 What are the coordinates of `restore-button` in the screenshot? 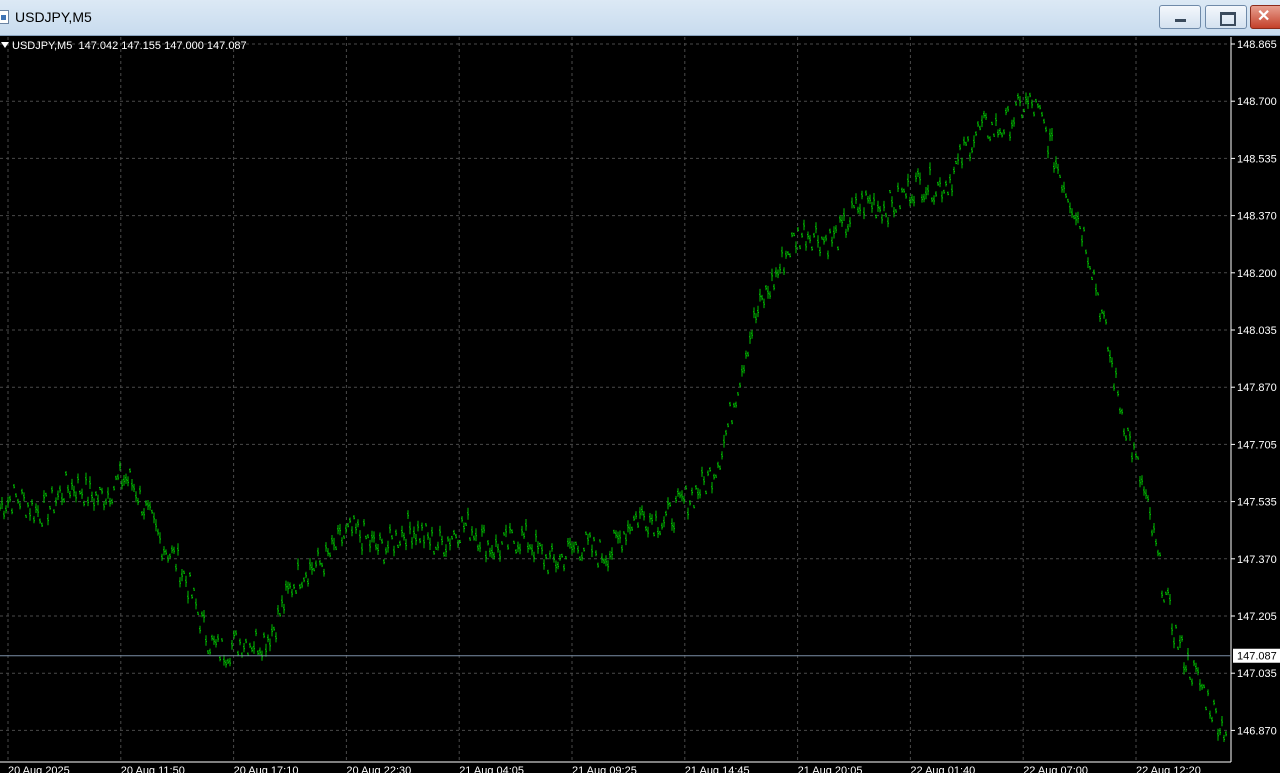 It's located at (1226, 17).